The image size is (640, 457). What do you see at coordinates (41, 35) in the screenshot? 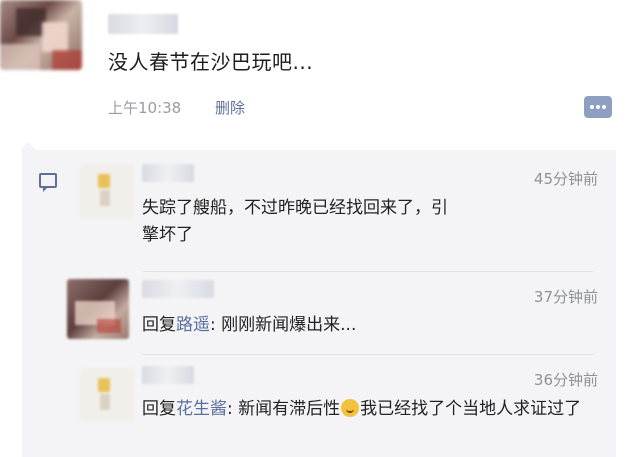
I see `post-avatar` at bounding box center [41, 35].